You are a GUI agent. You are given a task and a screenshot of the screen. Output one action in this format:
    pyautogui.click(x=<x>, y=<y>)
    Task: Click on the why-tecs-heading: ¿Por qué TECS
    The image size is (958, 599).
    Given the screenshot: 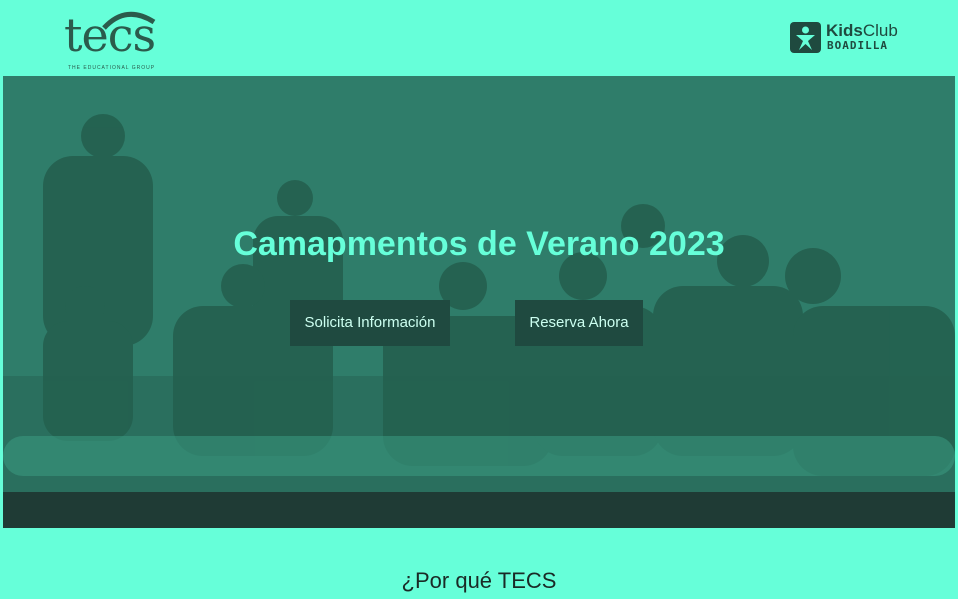 What is the action you would take?
    pyautogui.click(x=479, y=580)
    